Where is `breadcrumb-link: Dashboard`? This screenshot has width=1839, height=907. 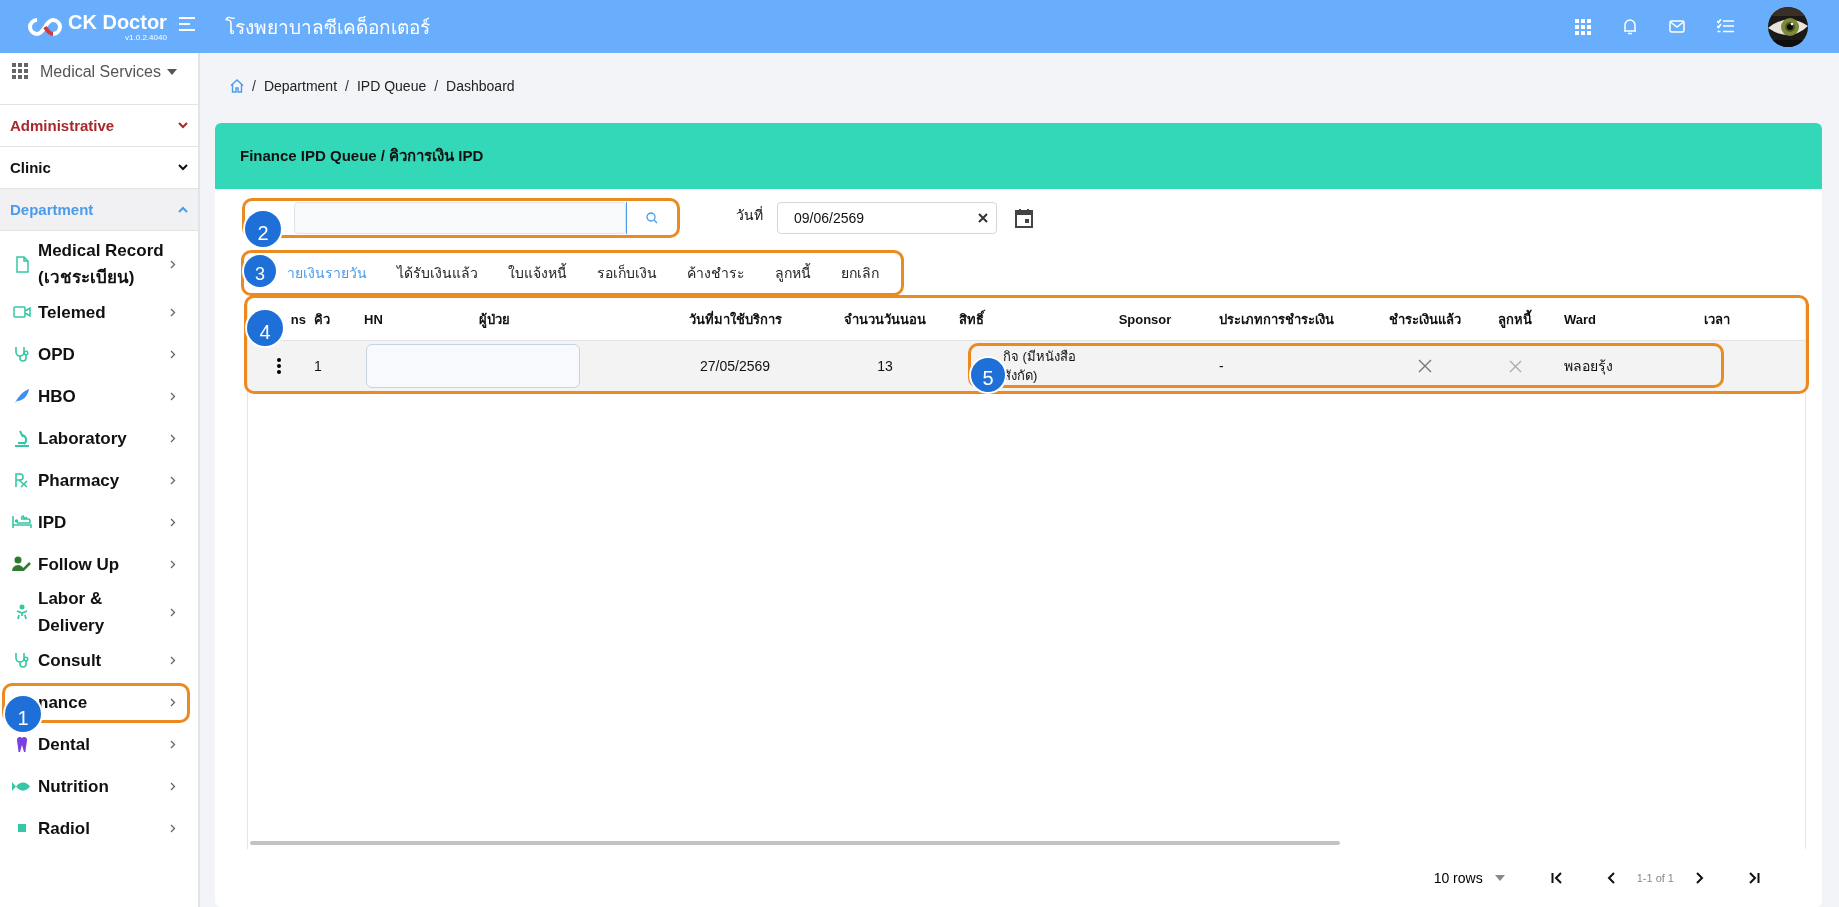
breadcrumb-link: Dashboard is located at coordinates (480, 86).